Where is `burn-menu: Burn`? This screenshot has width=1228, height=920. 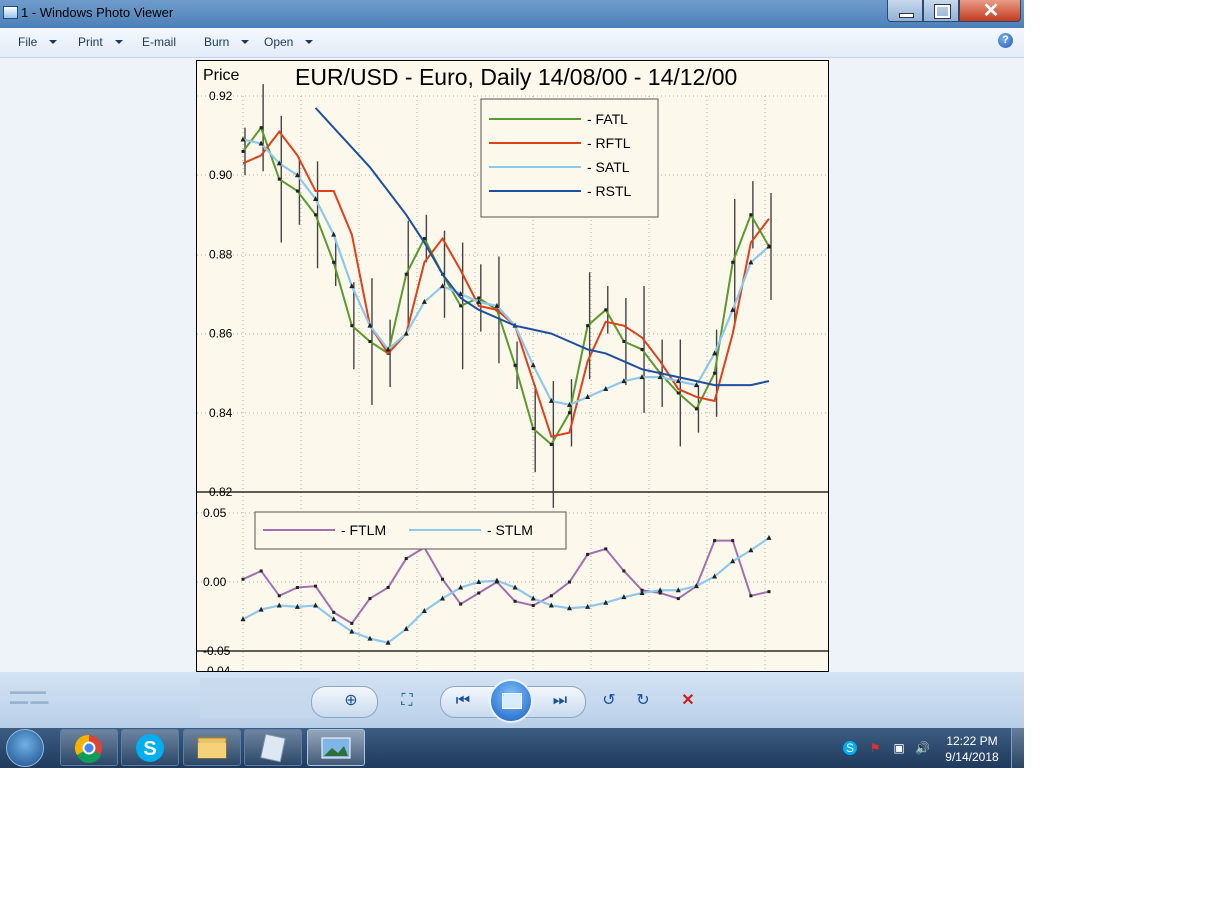 burn-menu: Burn is located at coordinates (227, 42).